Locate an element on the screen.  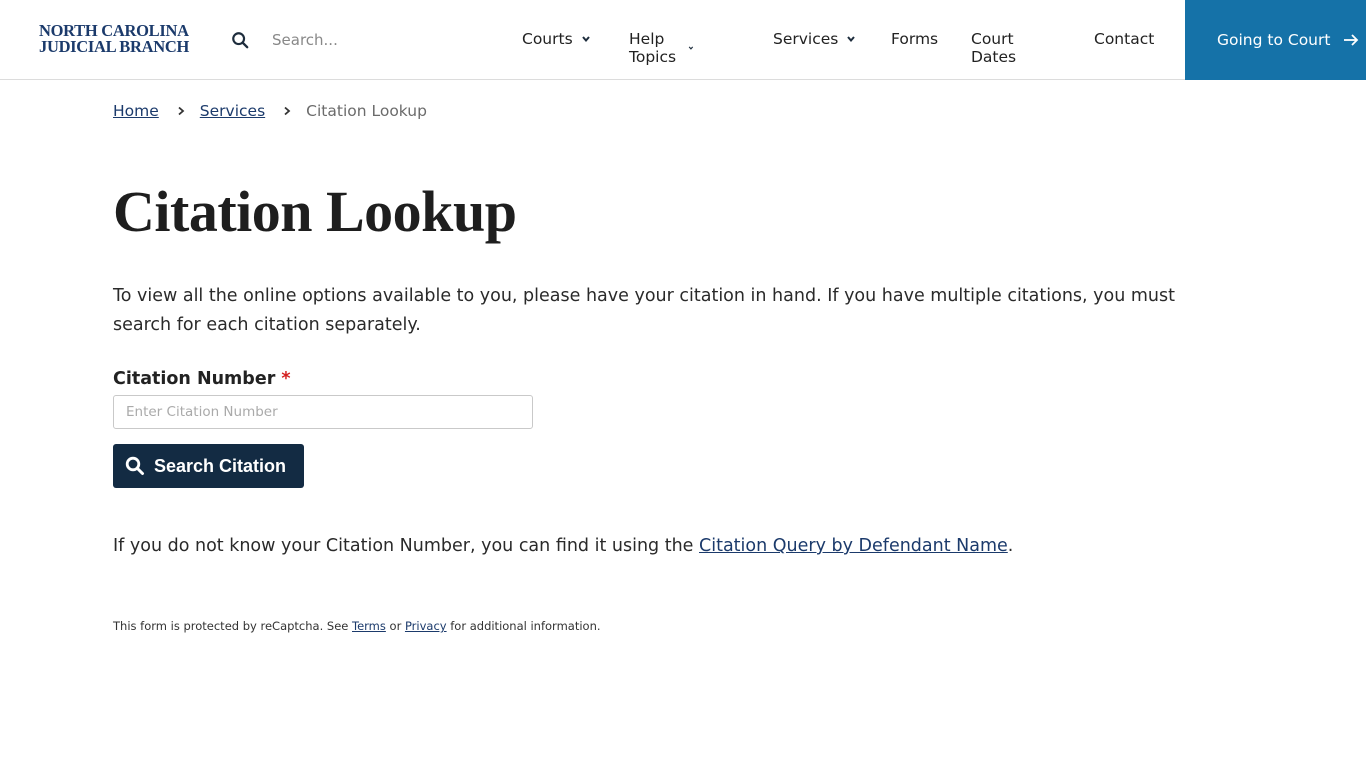
nav-contact-label: Contact is located at coordinates (1124, 39).